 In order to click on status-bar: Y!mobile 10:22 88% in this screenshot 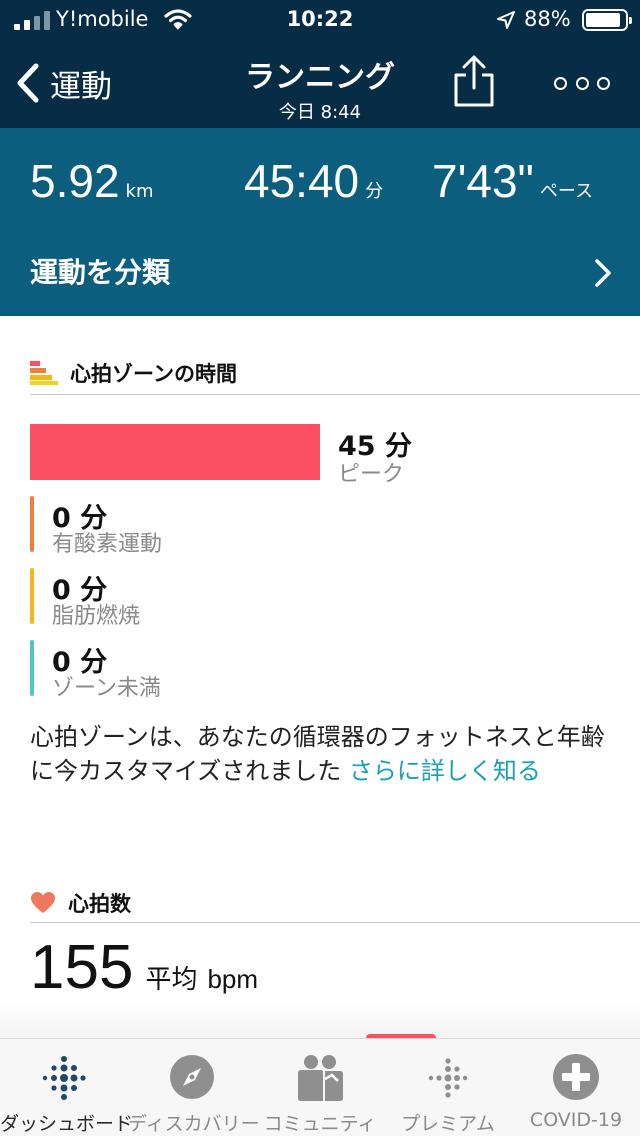, I will do `click(320, 20)`.